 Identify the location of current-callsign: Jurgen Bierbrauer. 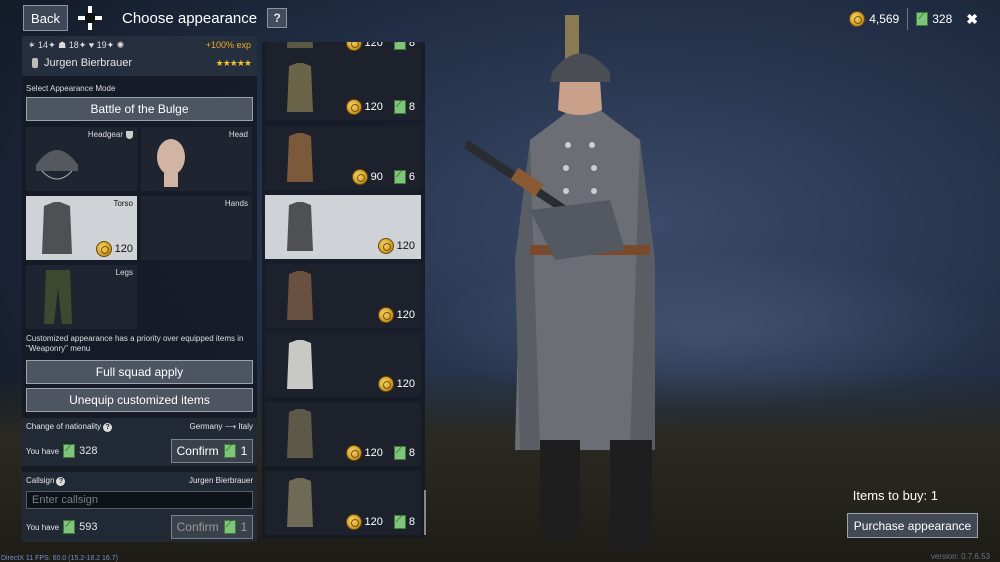
(220, 480).